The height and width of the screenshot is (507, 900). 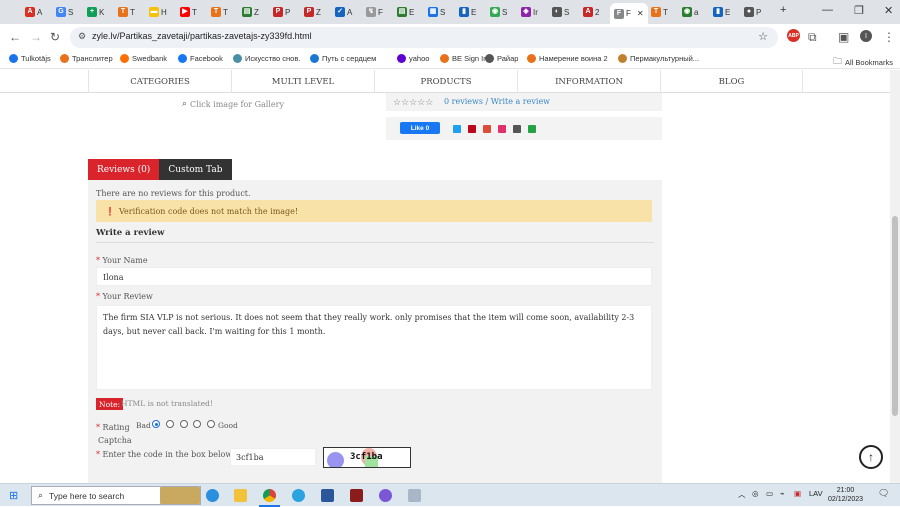 I want to click on nav-blog: BLOG, so click(x=731, y=81).